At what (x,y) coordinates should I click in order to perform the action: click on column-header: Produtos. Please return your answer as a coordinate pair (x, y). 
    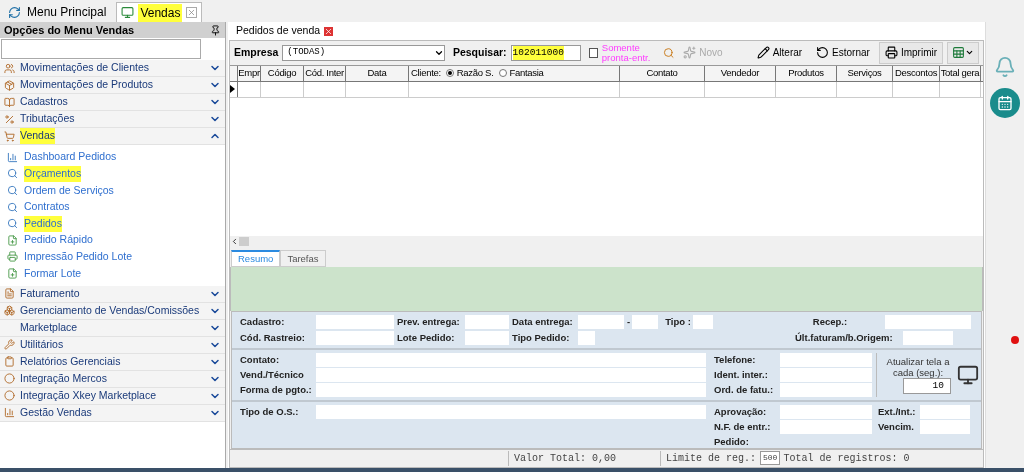
    Looking at the image, I should click on (806, 73).